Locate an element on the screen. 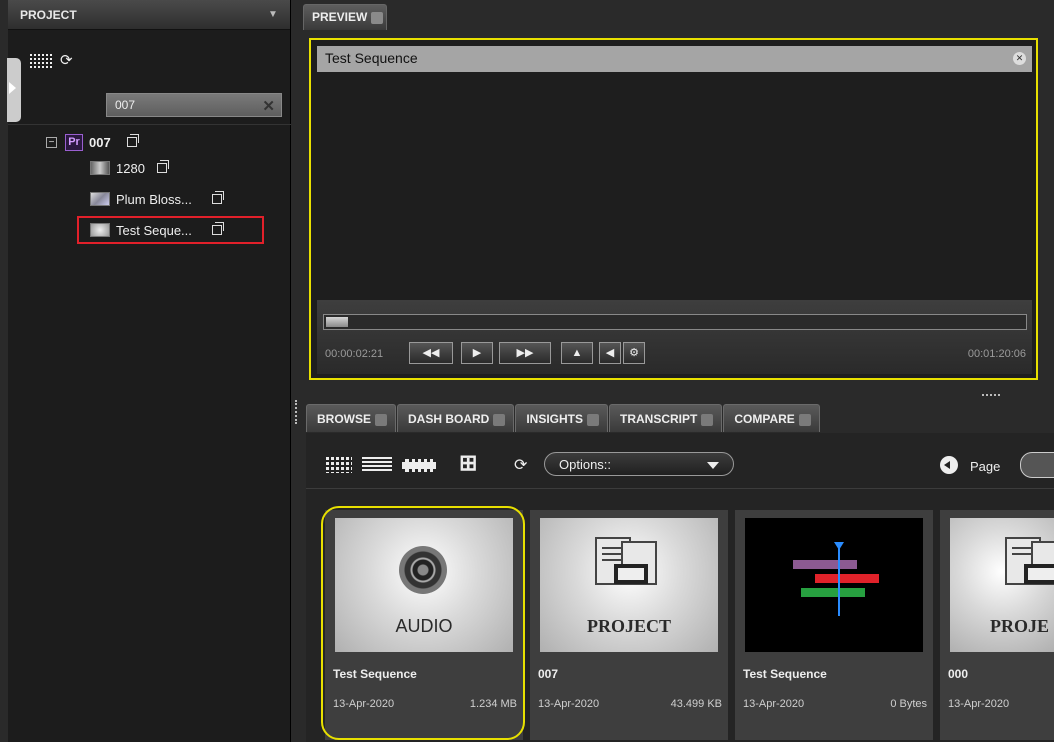  video-clip-icon is located at coordinates (100, 168).